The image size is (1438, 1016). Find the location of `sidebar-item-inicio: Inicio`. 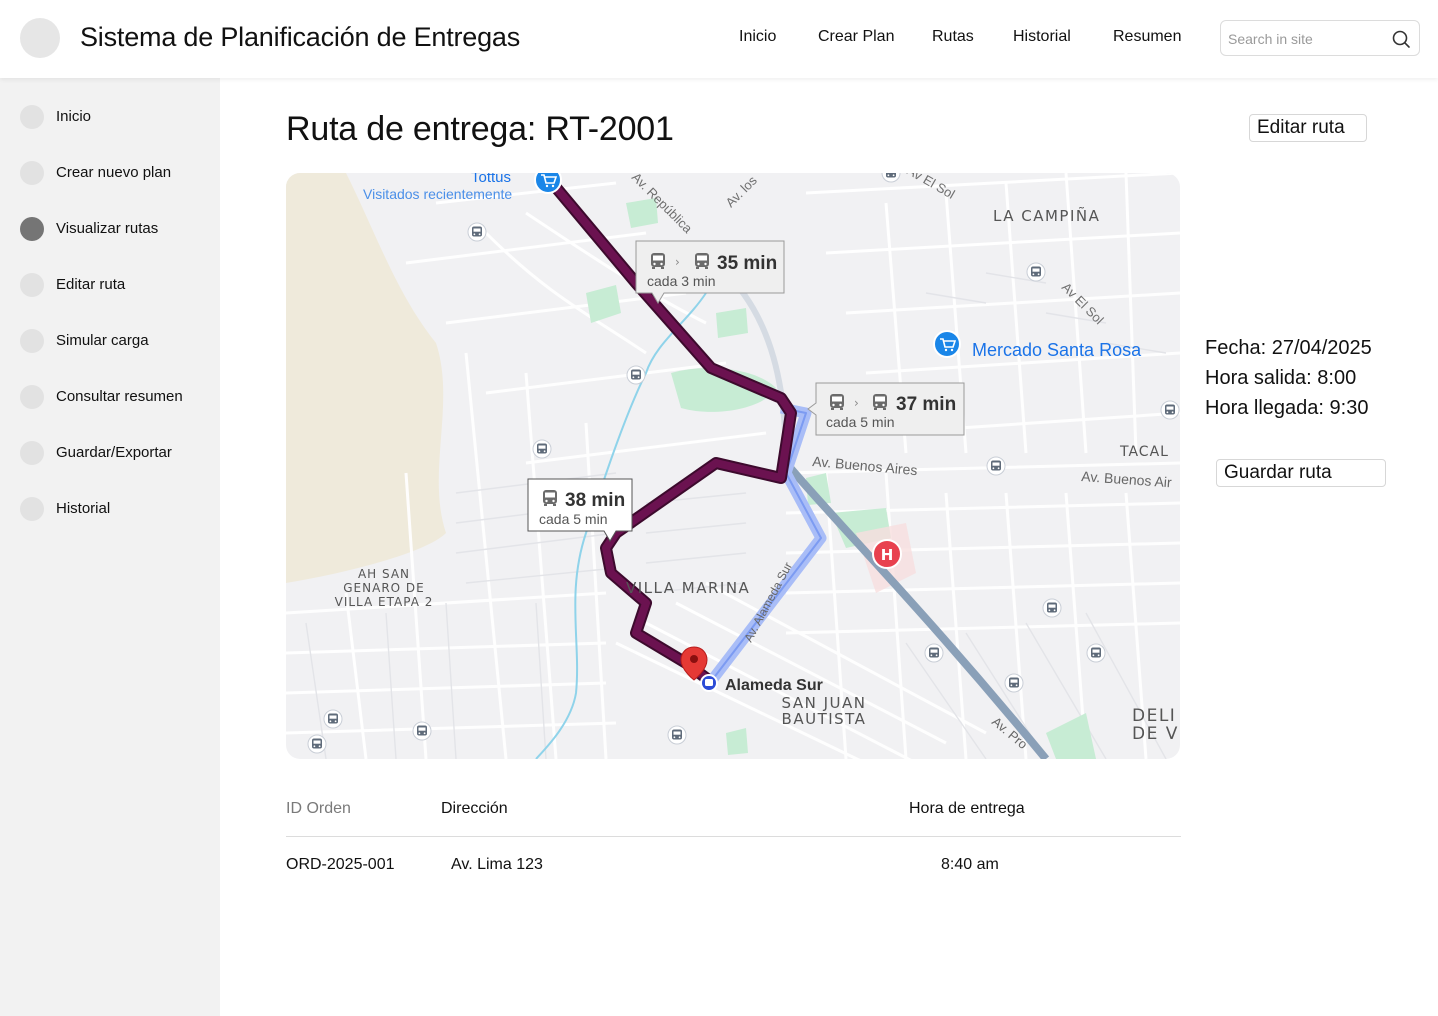

sidebar-item-inicio: Inicio is located at coordinates (115, 118).